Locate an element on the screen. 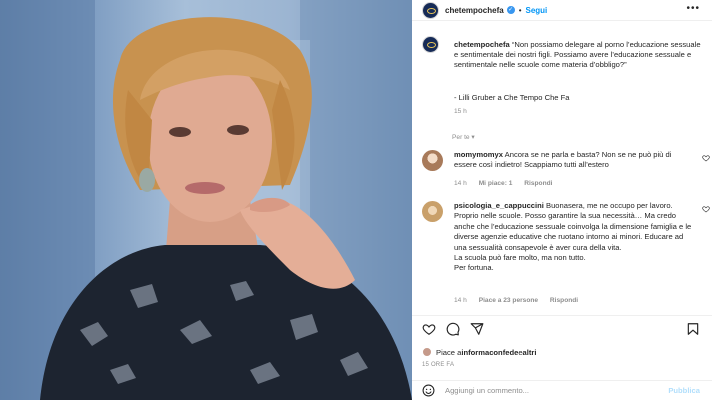 This screenshot has height=400, width=712. verified-badge-icon: ✓ is located at coordinates (510, 10).